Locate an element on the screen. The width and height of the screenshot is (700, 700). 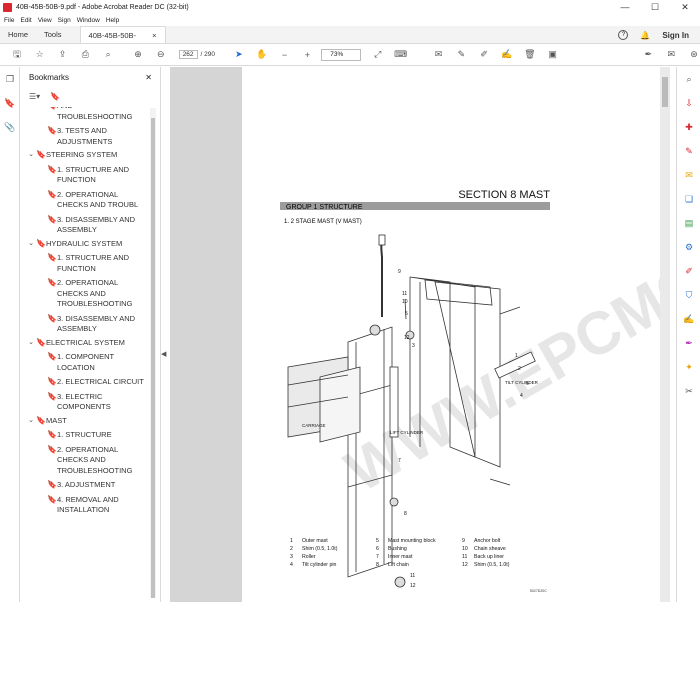
collapse-panel-icon: ◀ is located at coordinates (165, 354).